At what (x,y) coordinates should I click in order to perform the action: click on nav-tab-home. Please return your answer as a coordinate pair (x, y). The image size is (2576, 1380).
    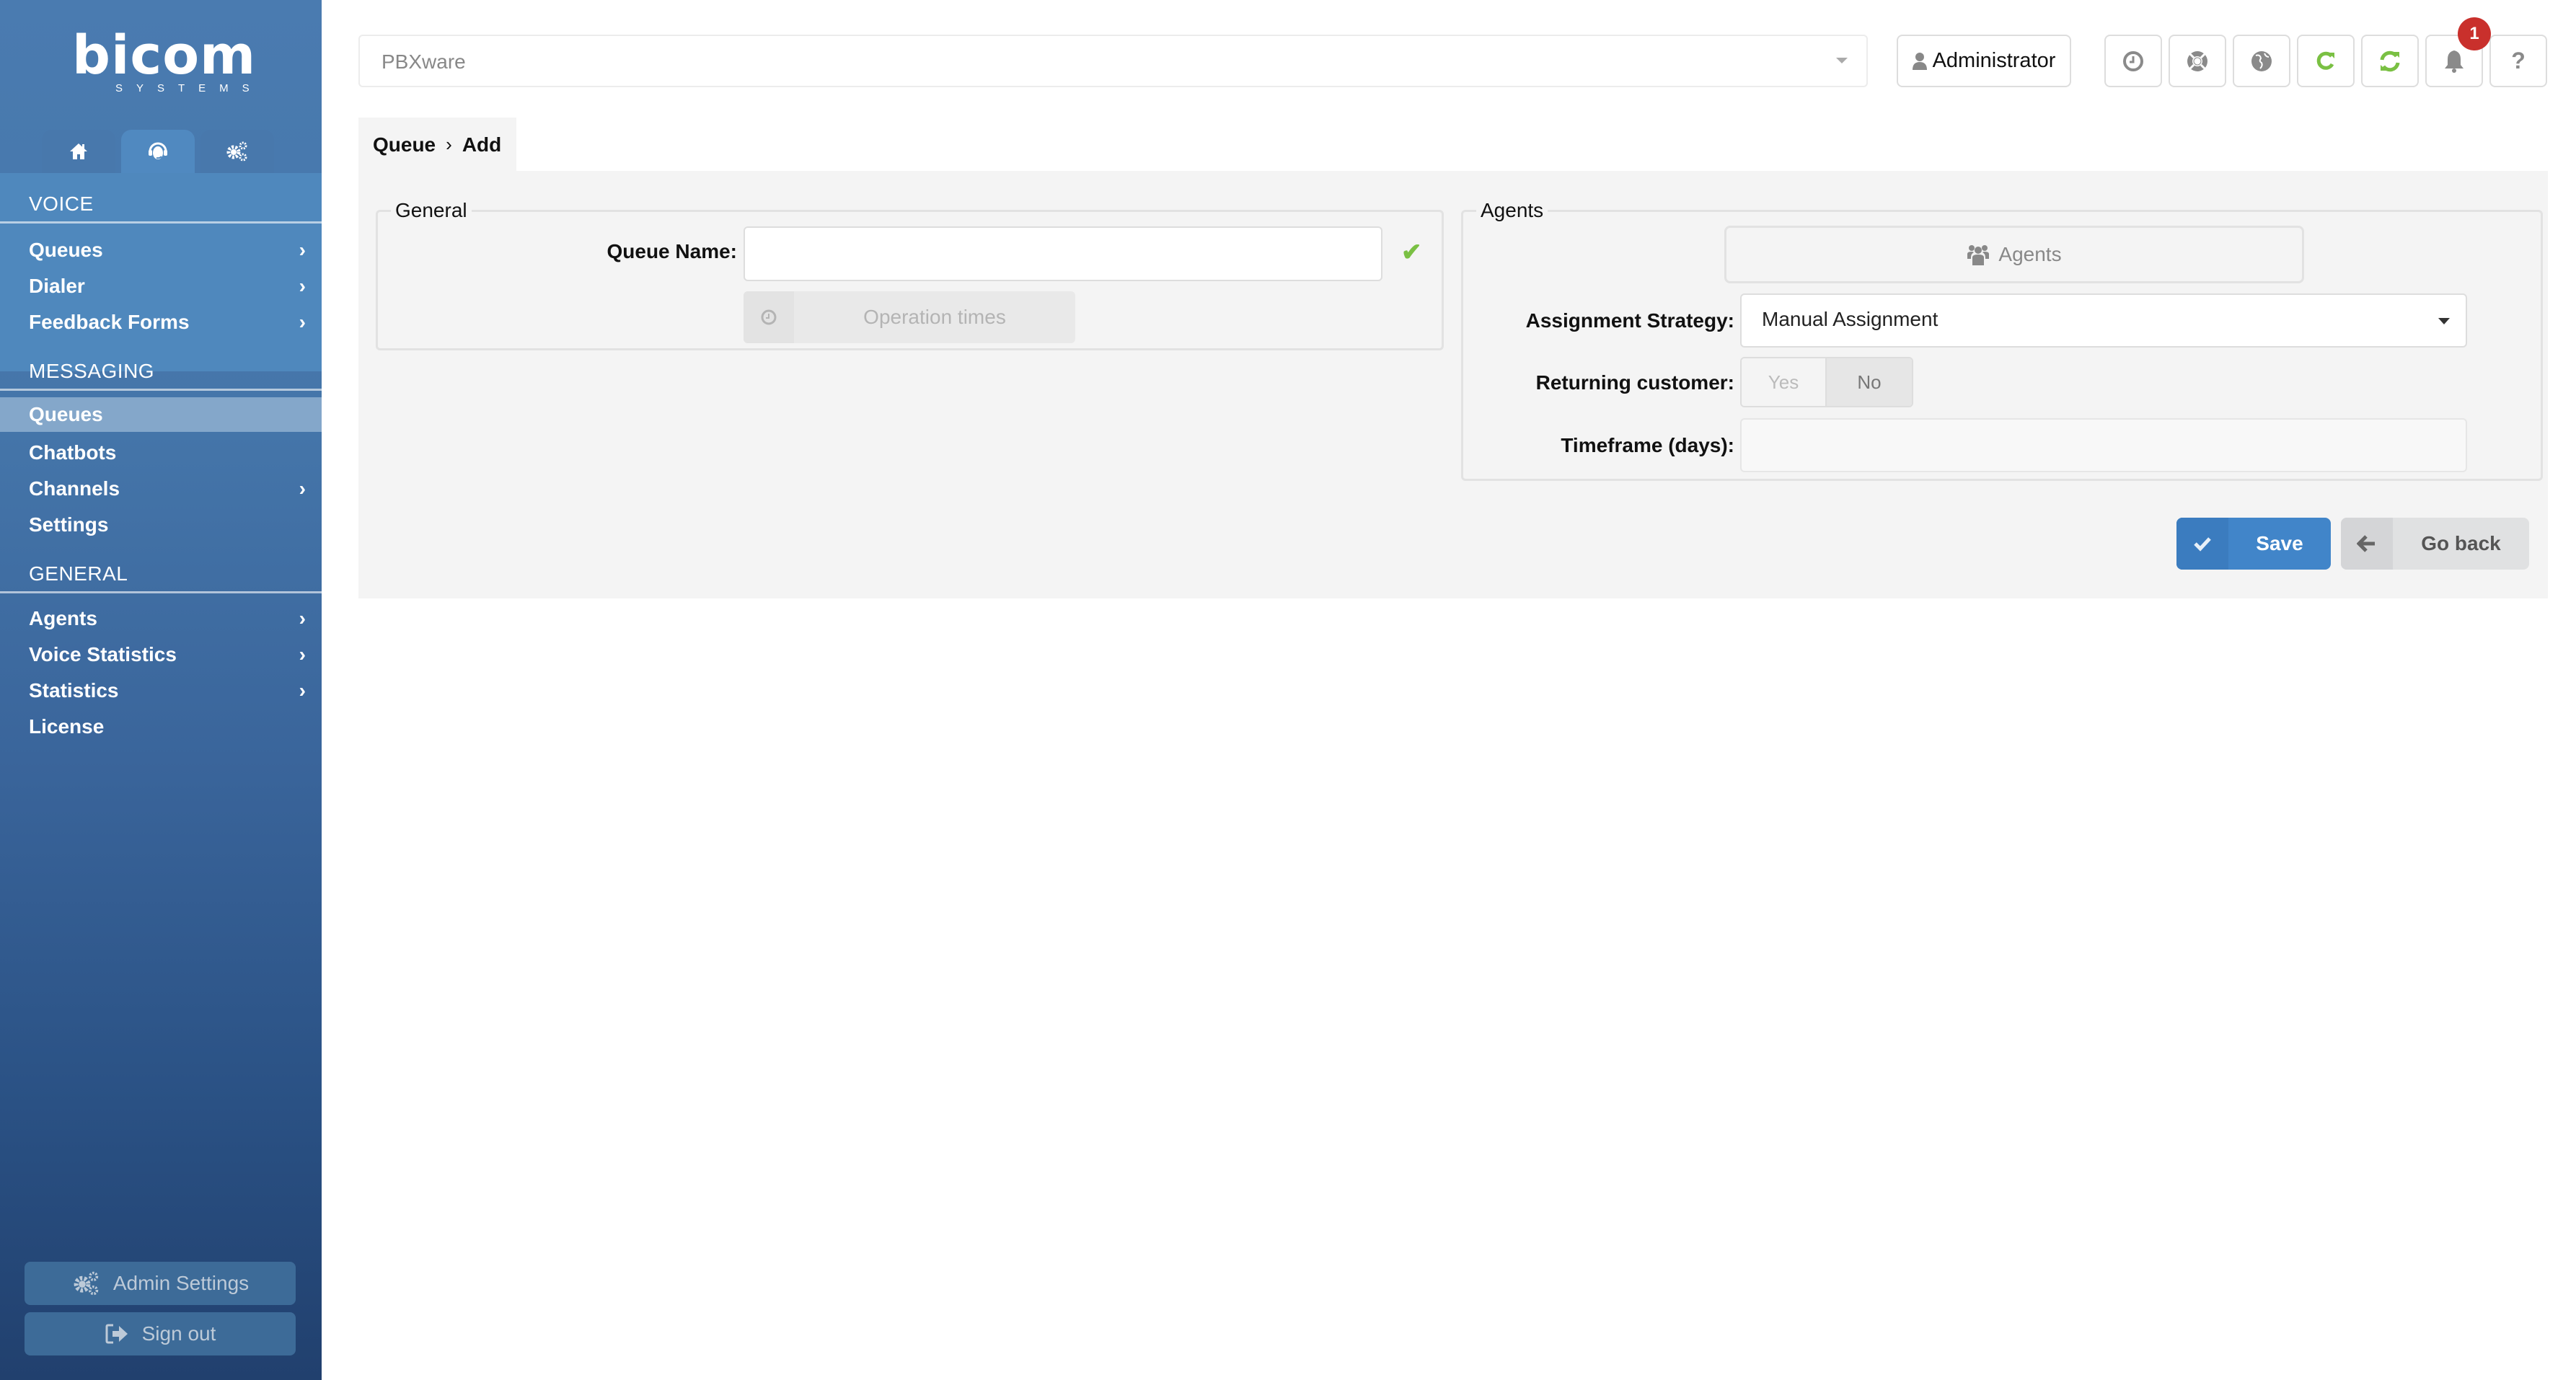
    Looking at the image, I should click on (78, 151).